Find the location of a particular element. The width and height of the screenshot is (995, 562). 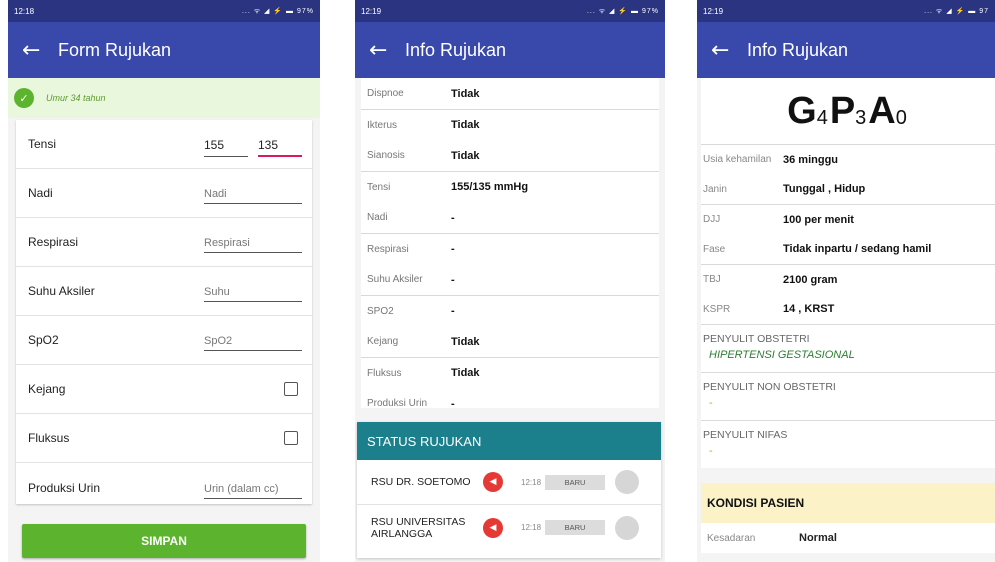

status-badge: BARU is located at coordinates (575, 482).